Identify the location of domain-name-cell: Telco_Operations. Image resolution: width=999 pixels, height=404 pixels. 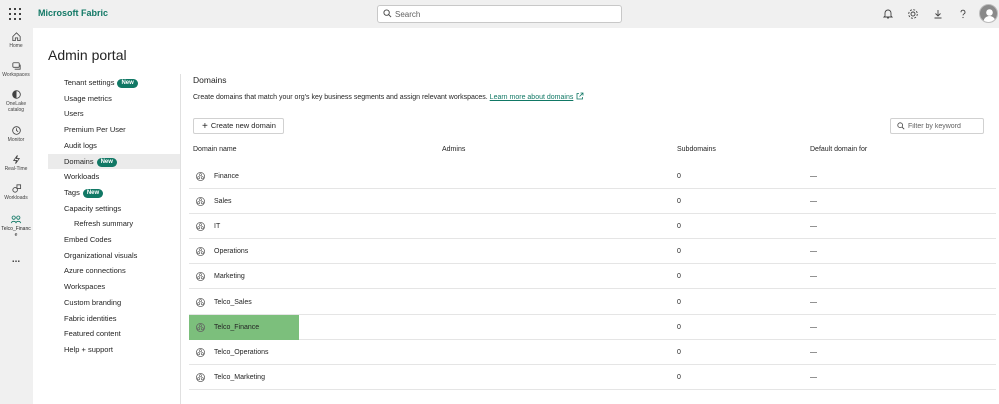
(241, 352).